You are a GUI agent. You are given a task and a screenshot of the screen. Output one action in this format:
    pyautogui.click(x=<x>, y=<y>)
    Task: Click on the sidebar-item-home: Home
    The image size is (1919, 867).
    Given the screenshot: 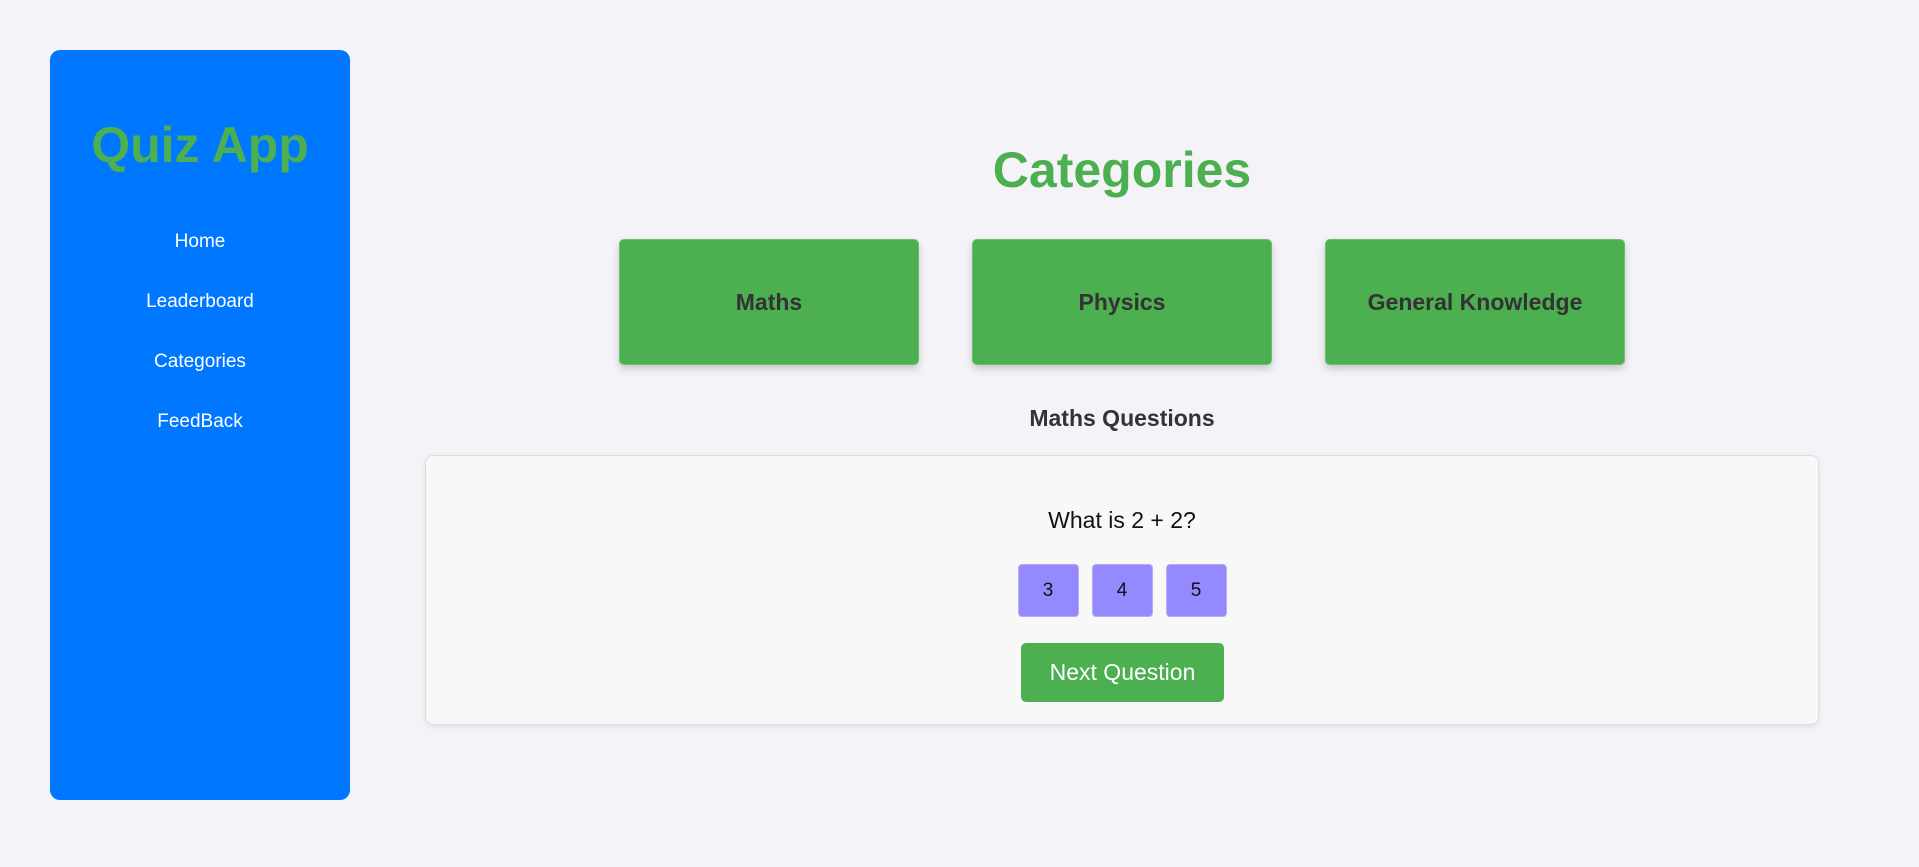 What is the action you would take?
    pyautogui.click(x=200, y=257)
    